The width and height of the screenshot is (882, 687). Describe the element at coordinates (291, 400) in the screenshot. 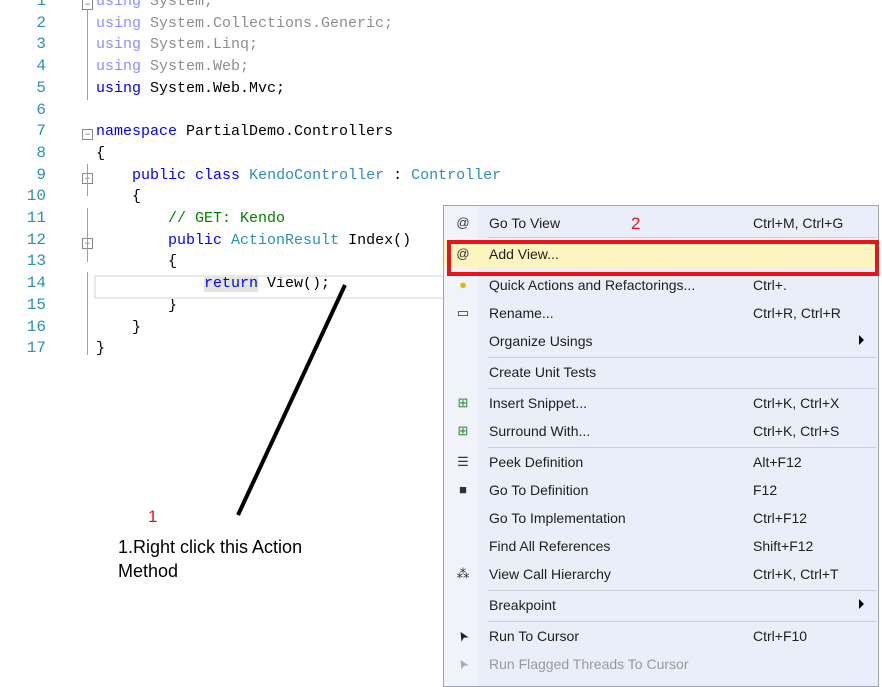

I see `pointer-line` at that location.